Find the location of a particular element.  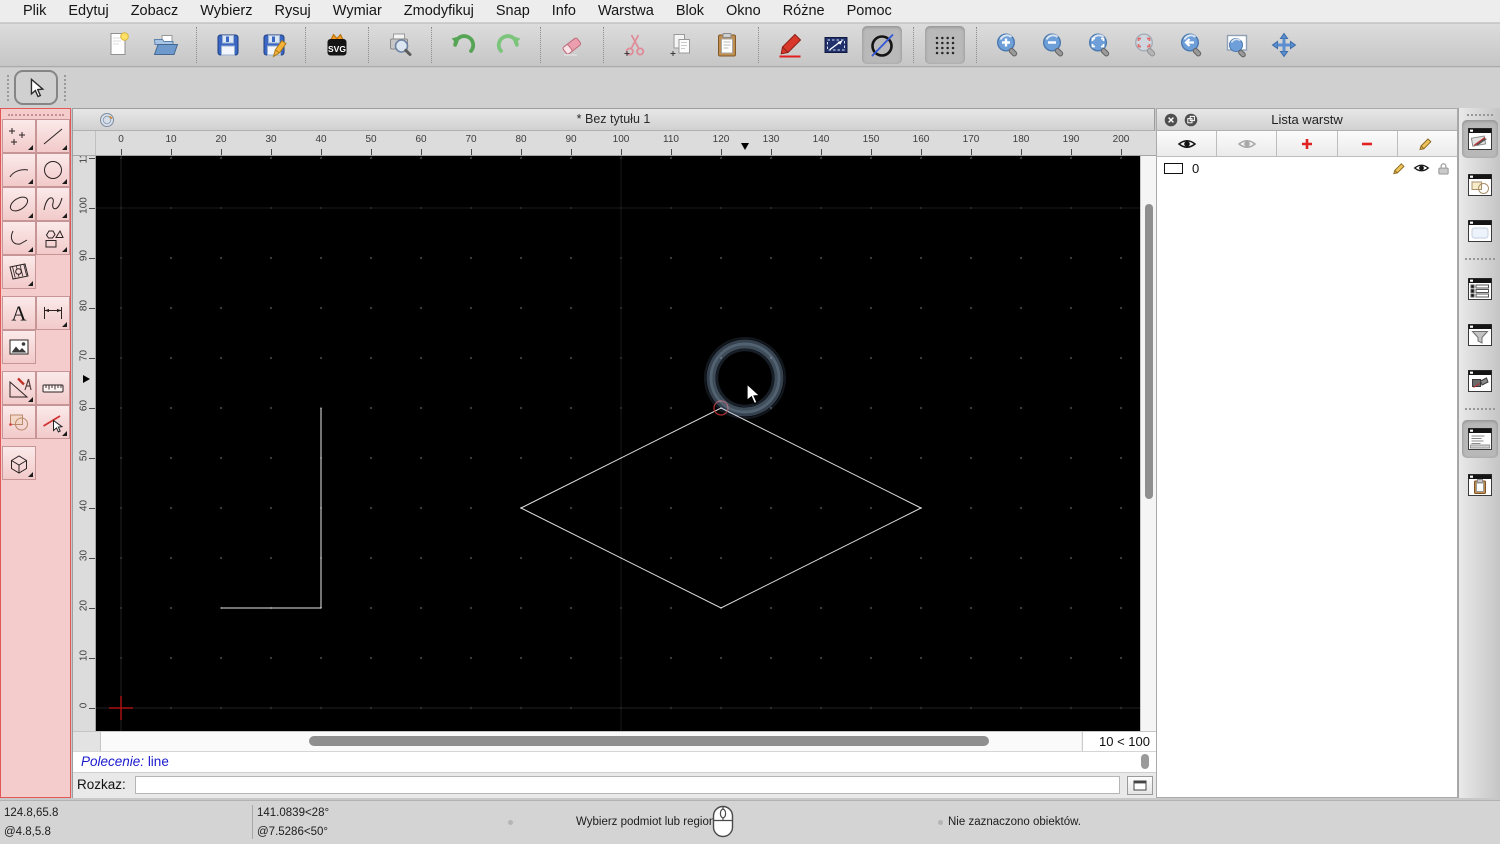

dock-clipboard-button is located at coordinates (1480, 485).